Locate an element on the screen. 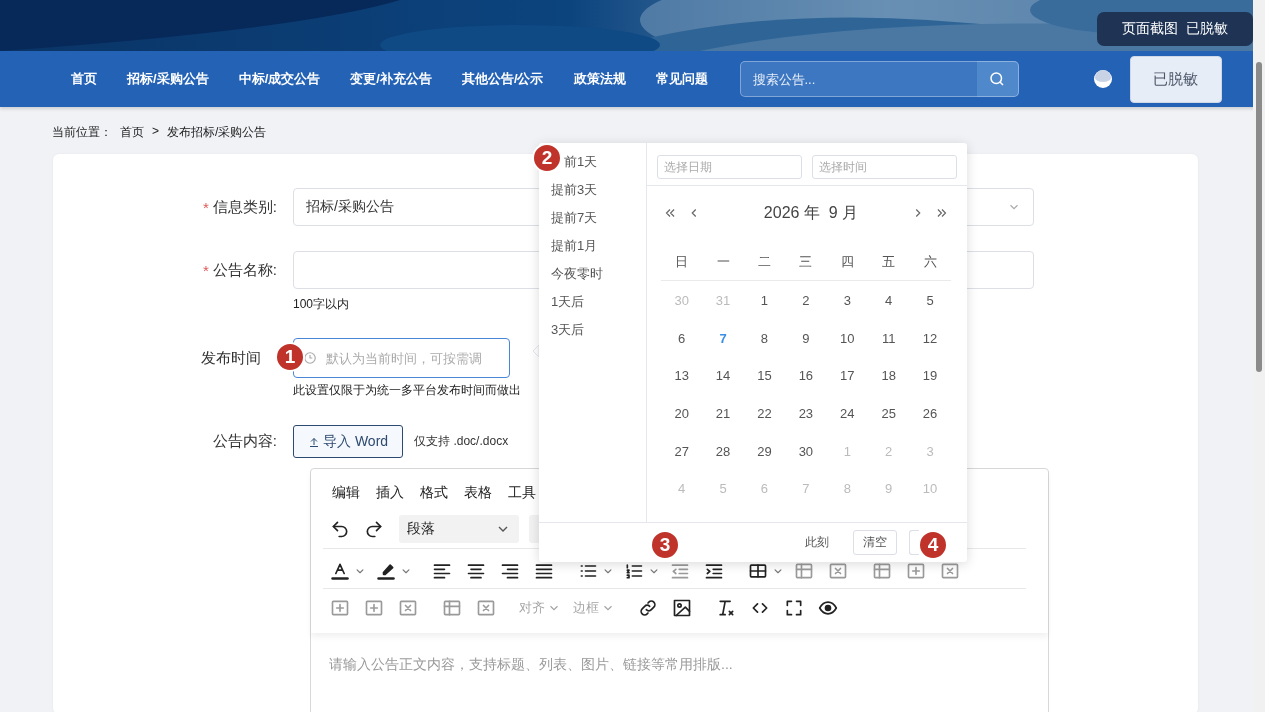 The height and width of the screenshot is (712, 1265). tooltip: 页面截图 已脱敏 is located at coordinates (1175, 29).